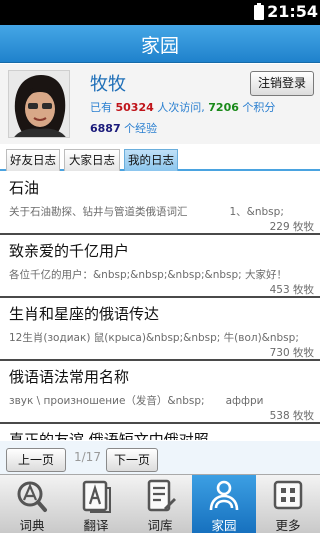  I want to click on points-suffix: 个积分, so click(257, 107).